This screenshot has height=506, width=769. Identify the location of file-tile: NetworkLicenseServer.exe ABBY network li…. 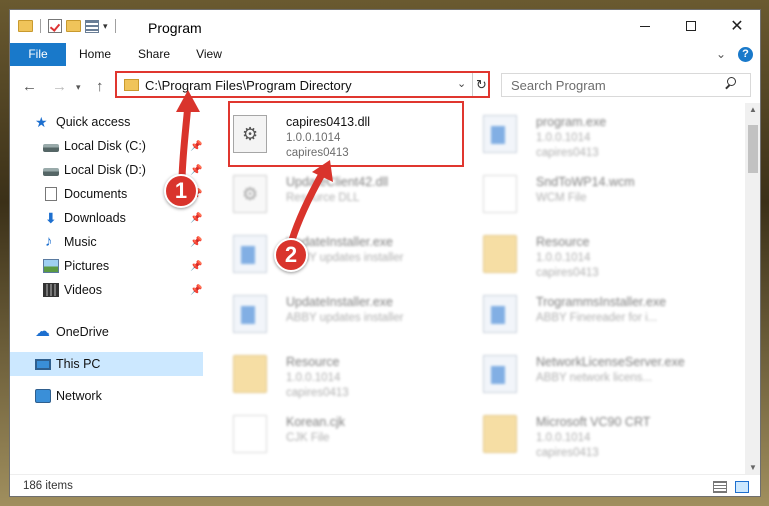
(583, 374).